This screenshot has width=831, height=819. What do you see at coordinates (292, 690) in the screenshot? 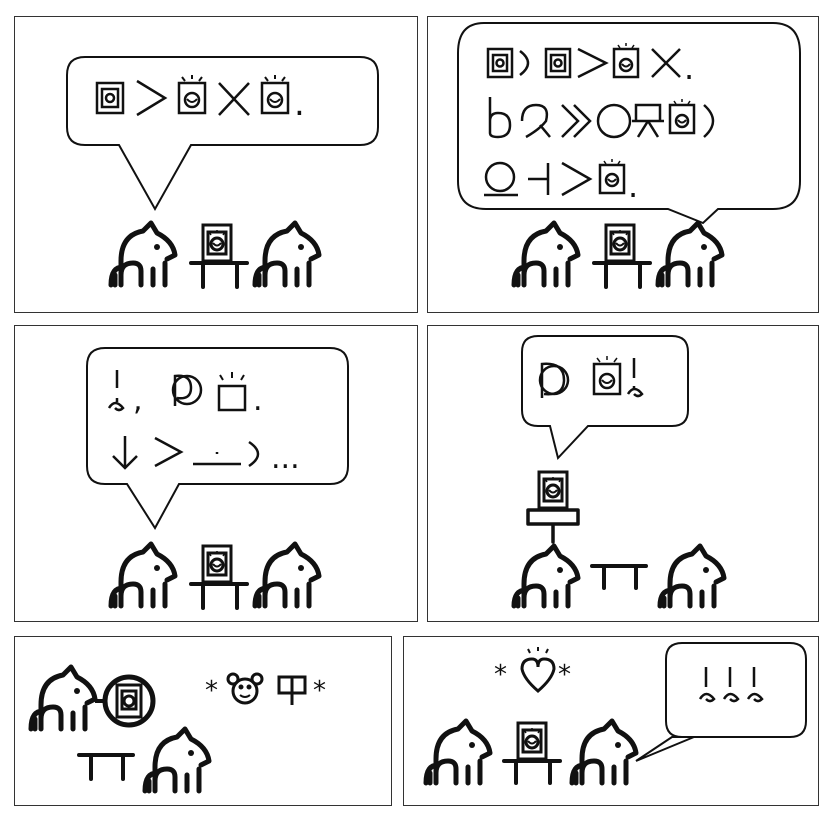
I see `glyph-symbols` at bounding box center [292, 690].